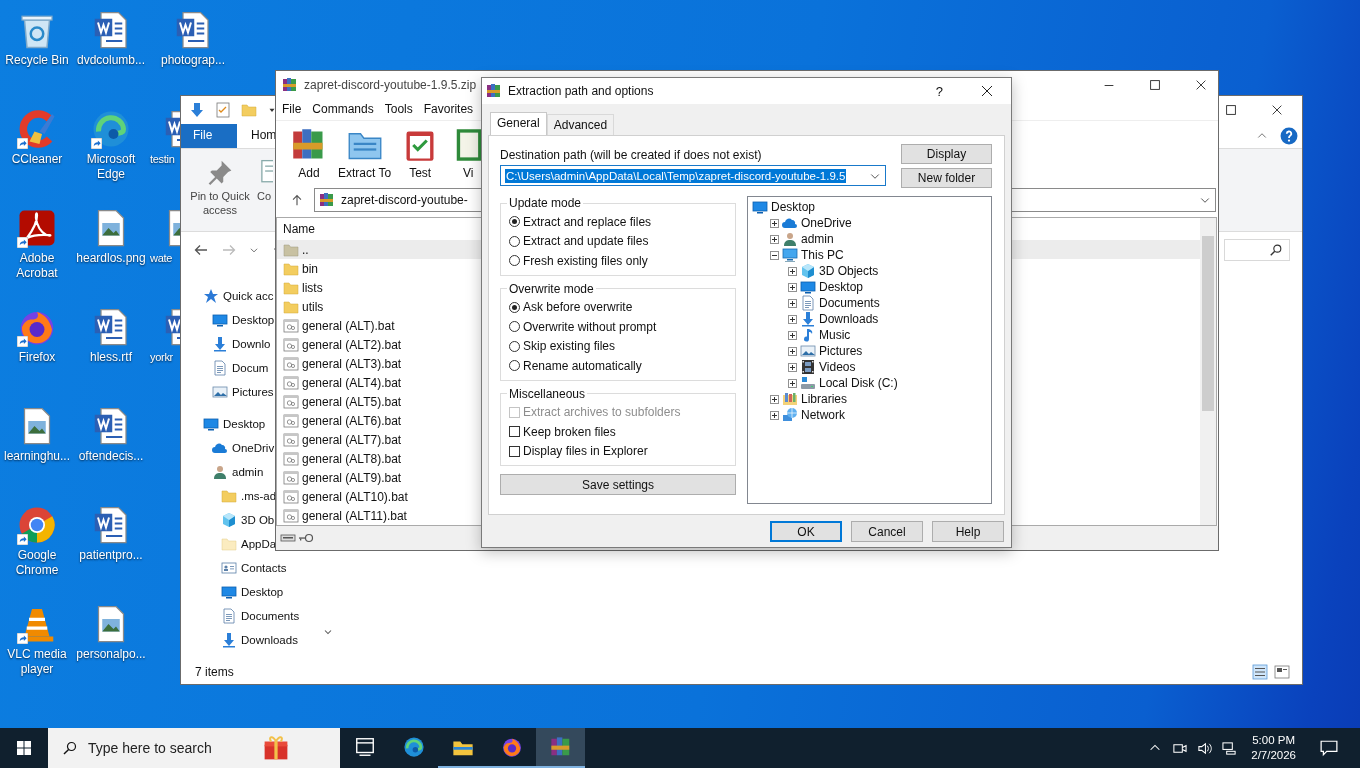  What do you see at coordinates (580, 124) in the screenshot?
I see `tab: Advanced` at bounding box center [580, 124].